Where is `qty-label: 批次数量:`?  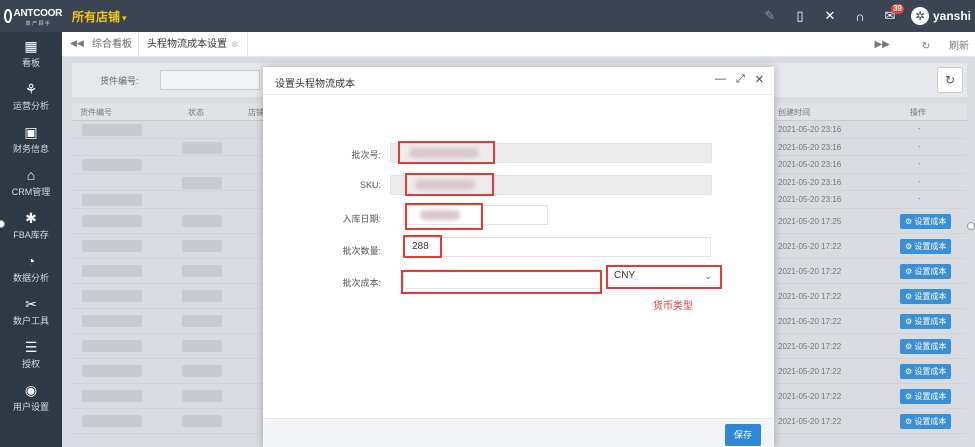
qty-label: 批次数量: is located at coordinates (361, 251).